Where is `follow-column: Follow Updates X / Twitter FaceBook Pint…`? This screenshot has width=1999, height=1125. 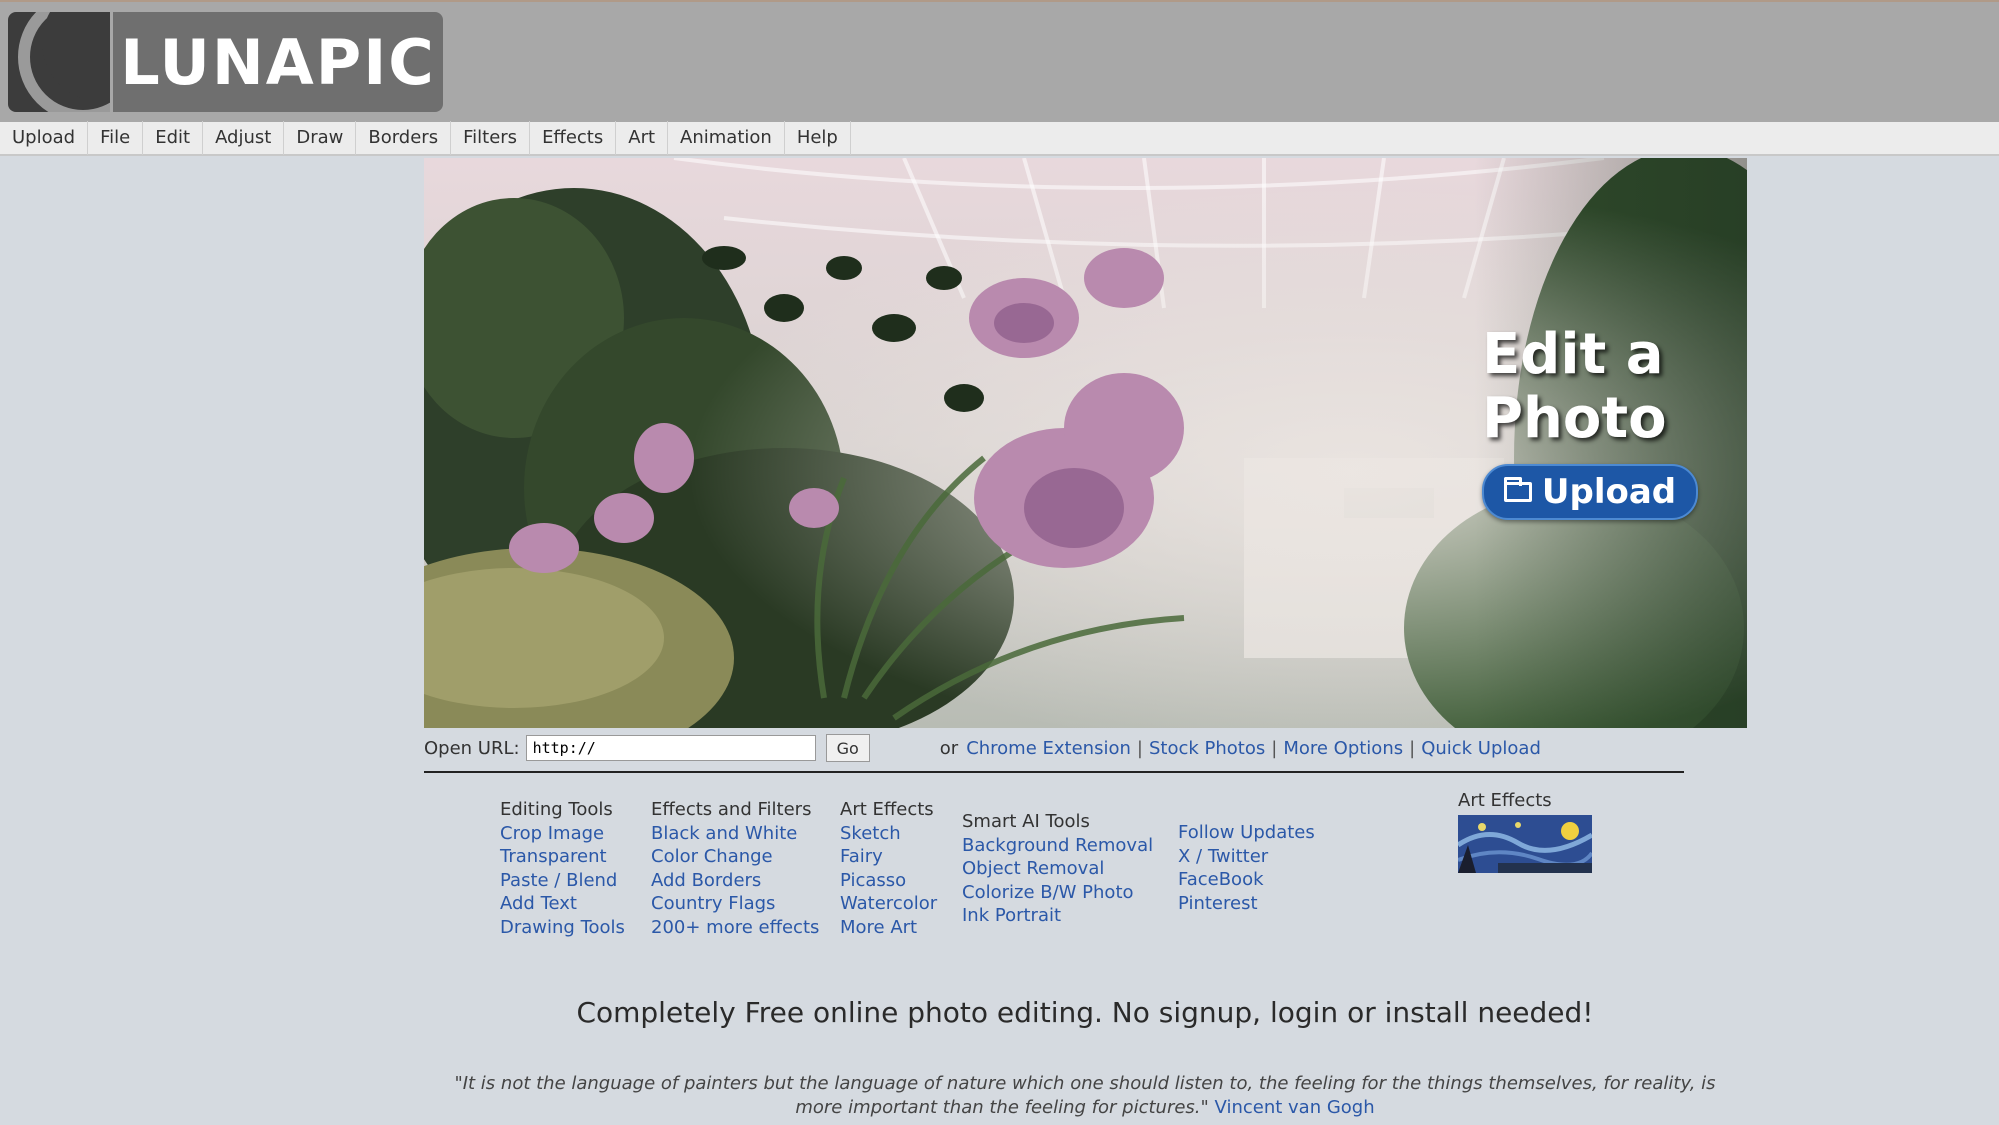
follow-column: Follow Updates X / Twitter FaceBook Pint… is located at coordinates (1246, 868).